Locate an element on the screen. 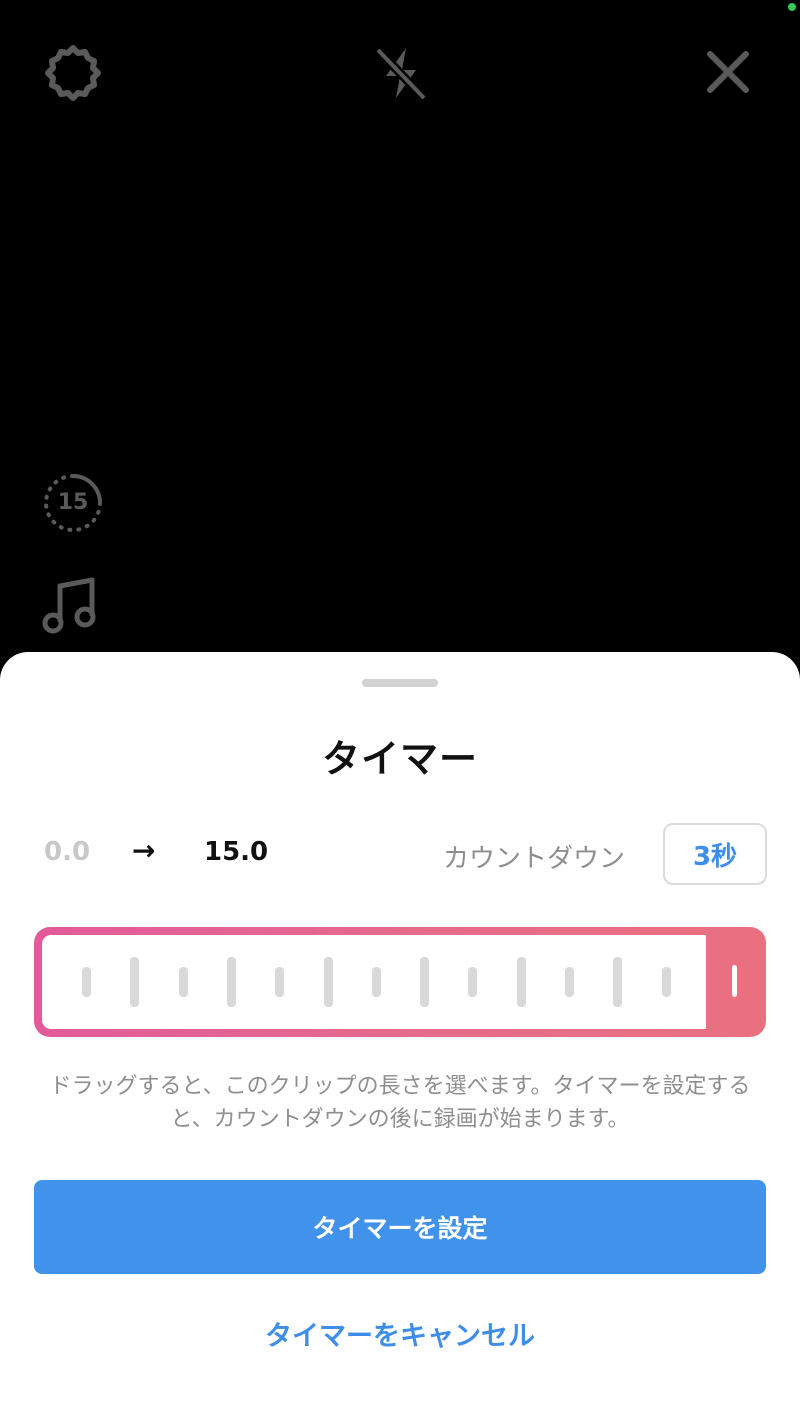 The image size is (800, 1423). clip-length-value: 15 is located at coordinates (73, 502).